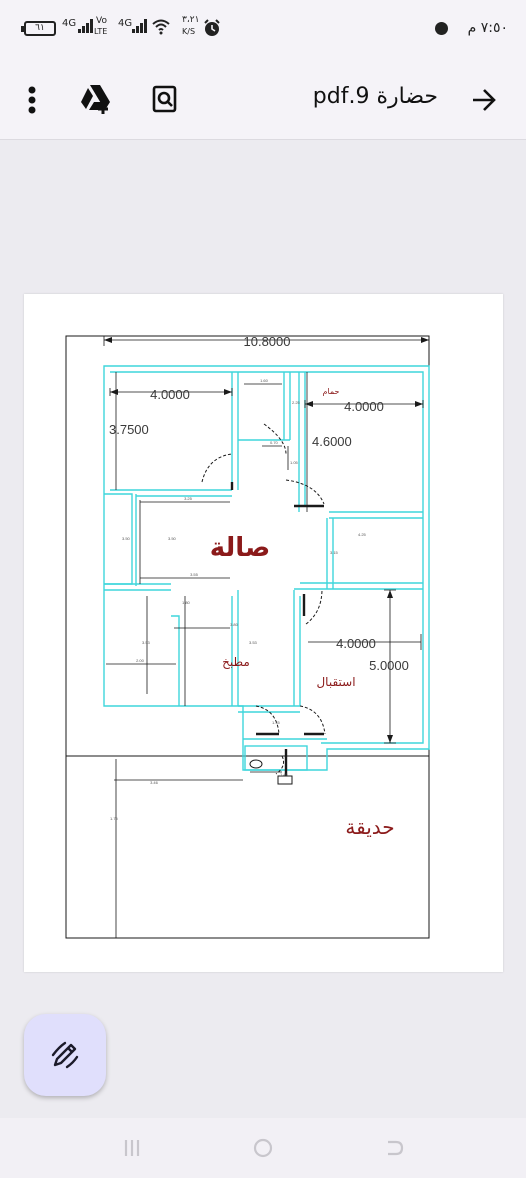 The height and width of the screenshot is (1178, 526). Describe the element at coordinates (264, 380) in the screenshot. I see `small-dim: 1.60` at that location.